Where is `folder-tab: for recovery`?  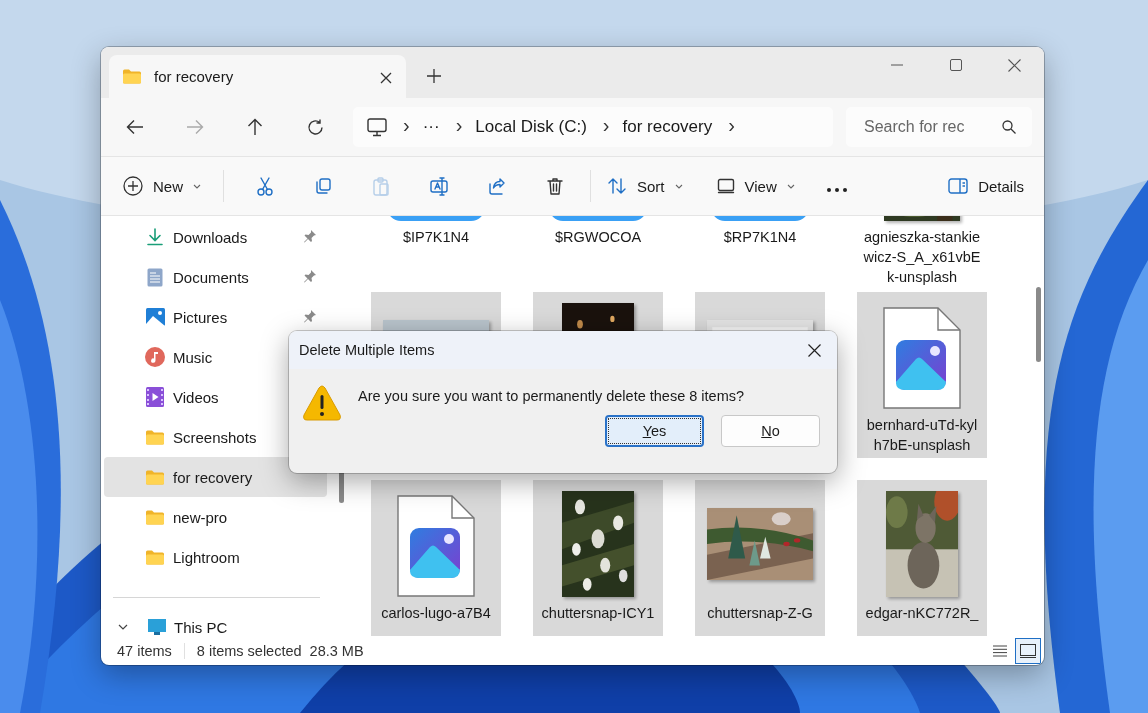 folder-tab: for recovery is located at coordinates (257, 76).